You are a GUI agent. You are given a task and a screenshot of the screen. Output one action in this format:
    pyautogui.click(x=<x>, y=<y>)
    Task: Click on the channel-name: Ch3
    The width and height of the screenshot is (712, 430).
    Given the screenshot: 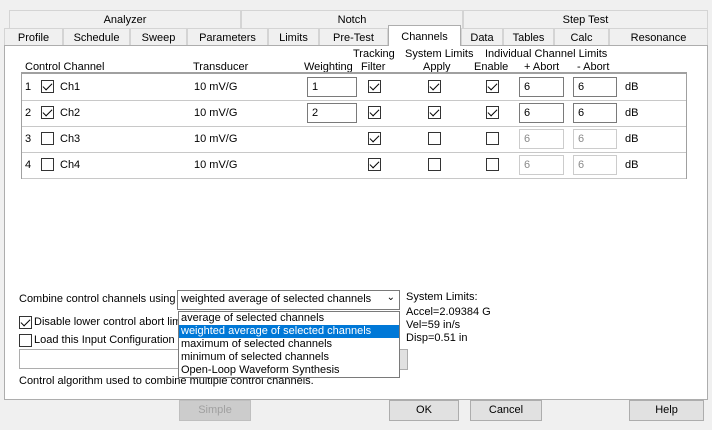 What is the action you would take?
    pyautogui.click(x=70, y=139)
    